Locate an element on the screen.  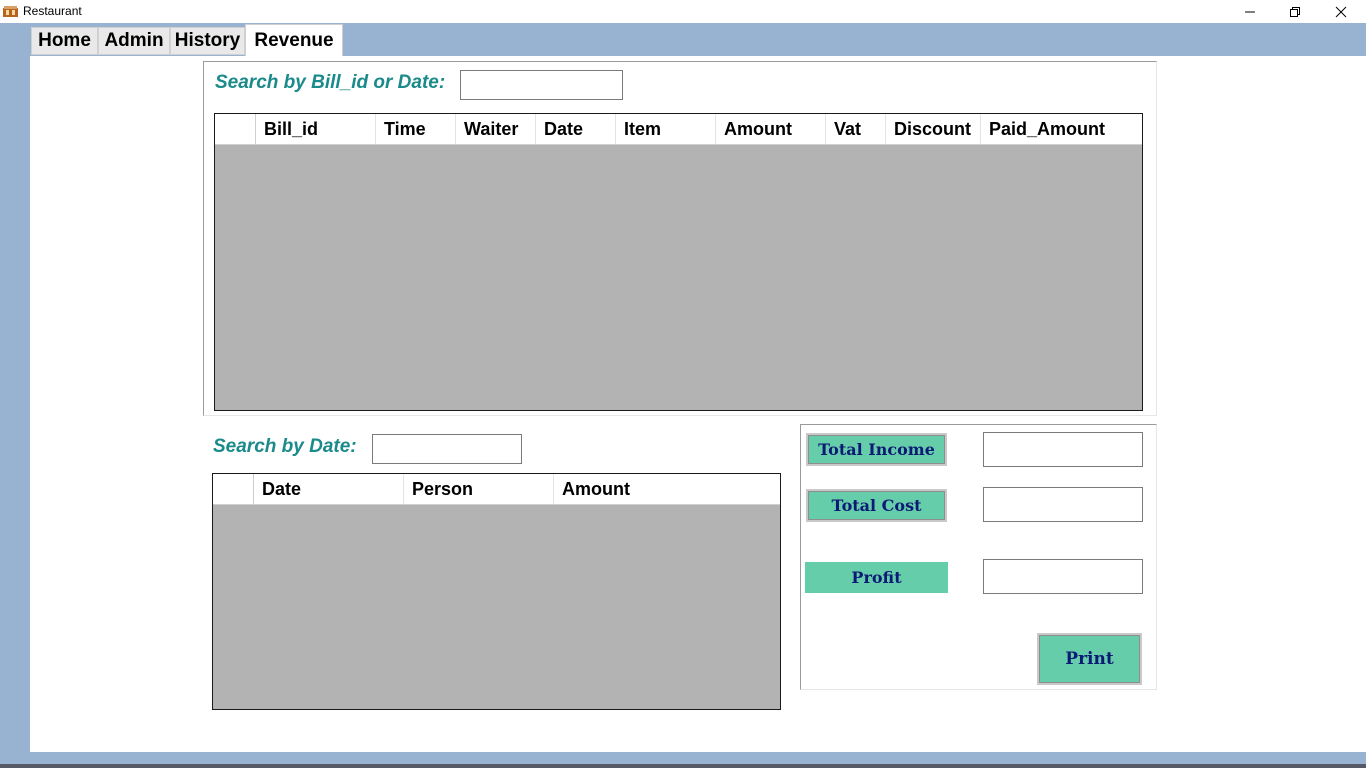
minimize-icon is located at coordinates (1250, 11).